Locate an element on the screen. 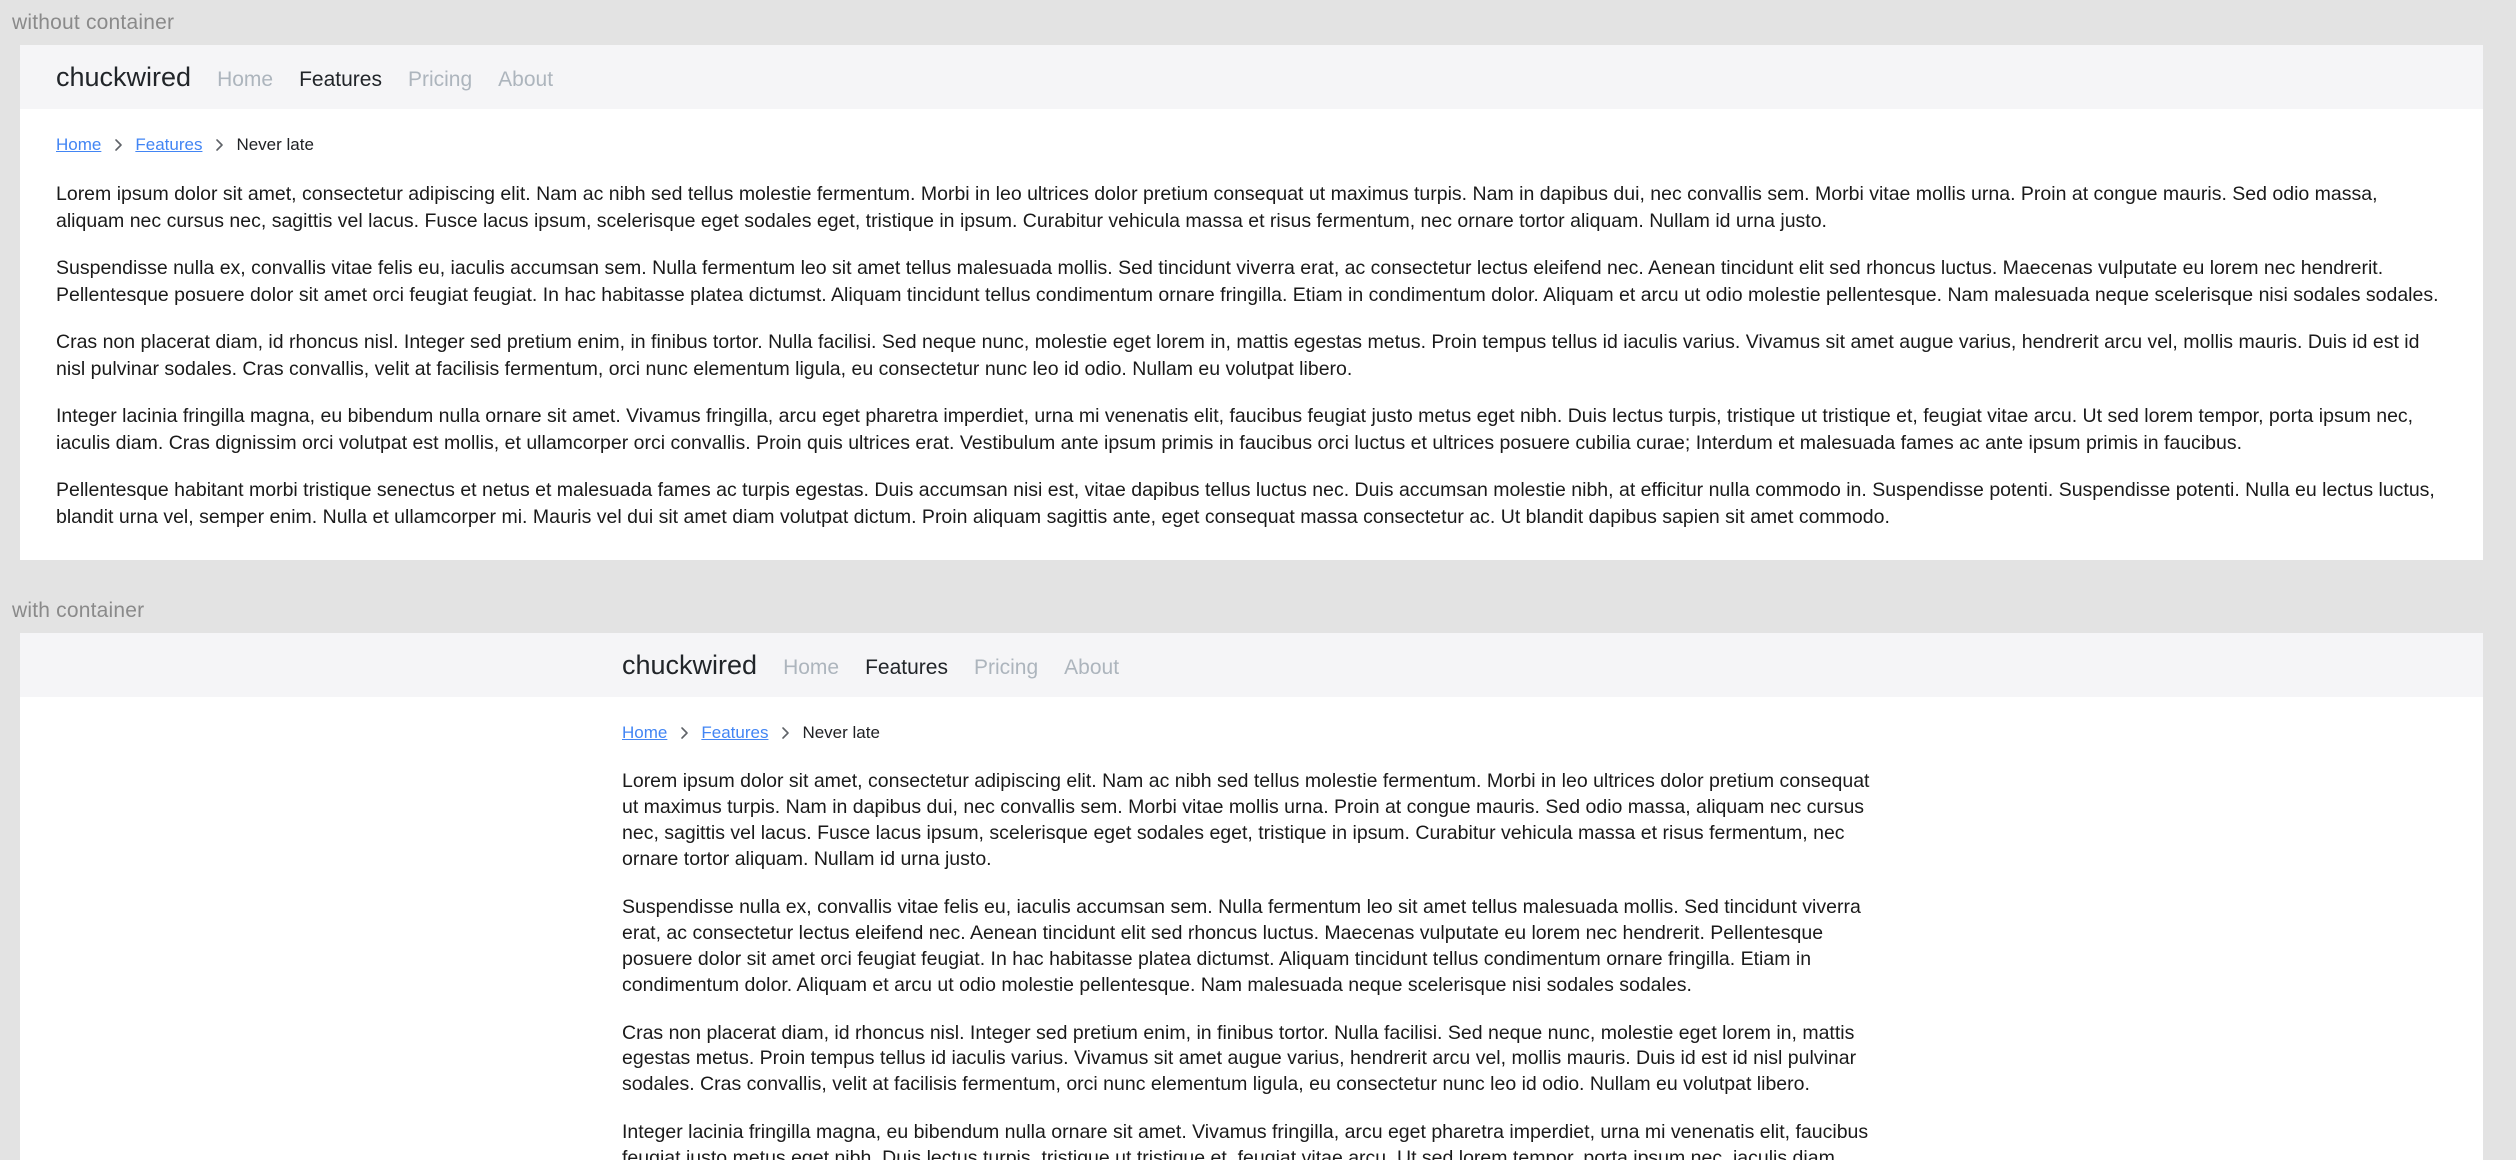  section-label-without-container: without container is located at coordinates (93, 22).